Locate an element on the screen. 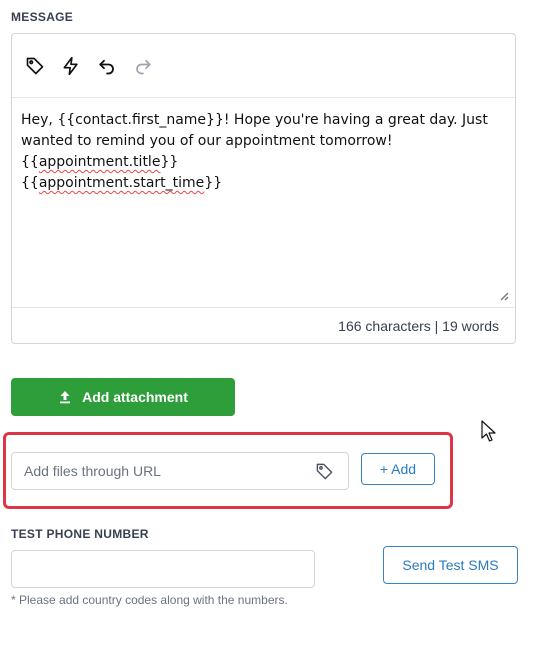 The image size is (537, 651). spellcheck-underline: appointment.start_time is located at coordinates (121, 183).